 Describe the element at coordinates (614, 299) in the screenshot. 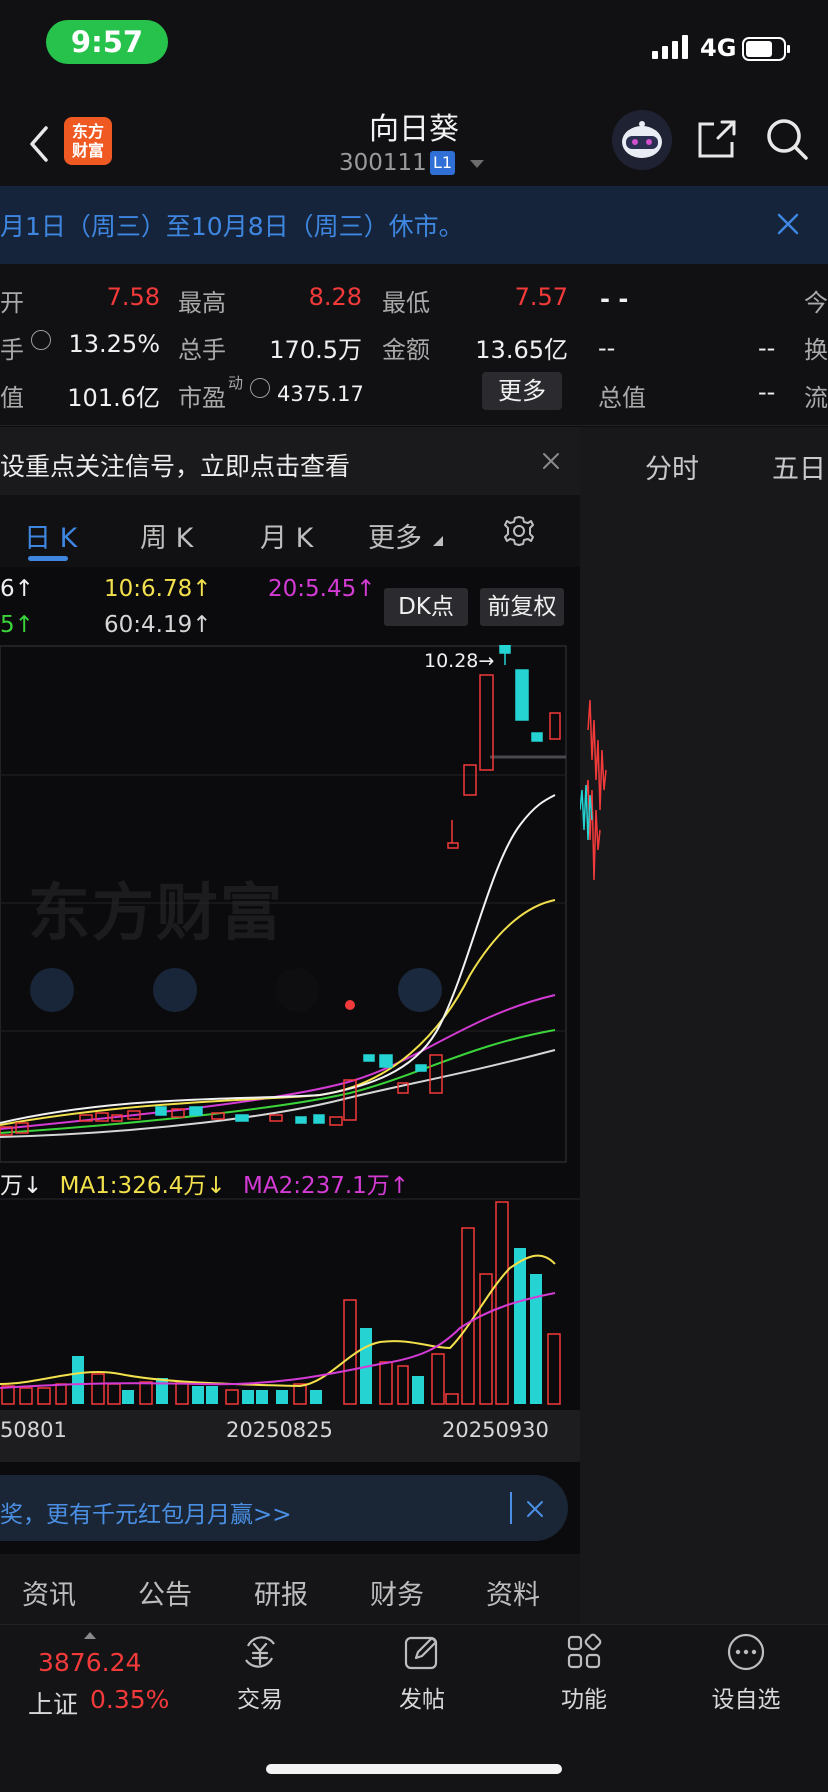

I see `right-price-dash: - -` at that location.